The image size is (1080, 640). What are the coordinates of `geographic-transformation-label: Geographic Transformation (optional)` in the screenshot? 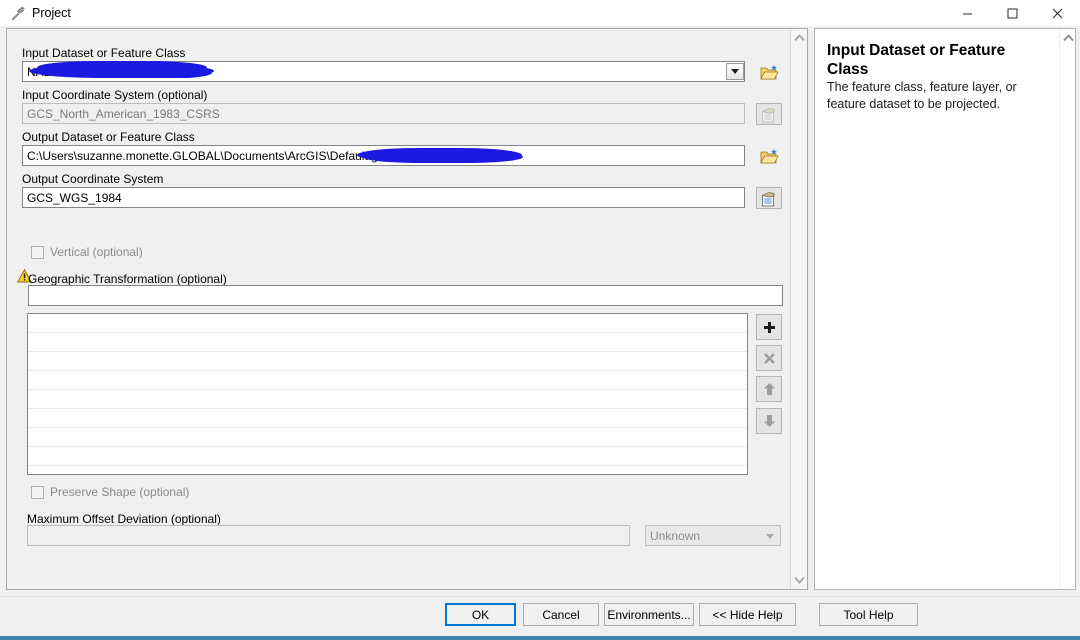 It's located at (127, 279).